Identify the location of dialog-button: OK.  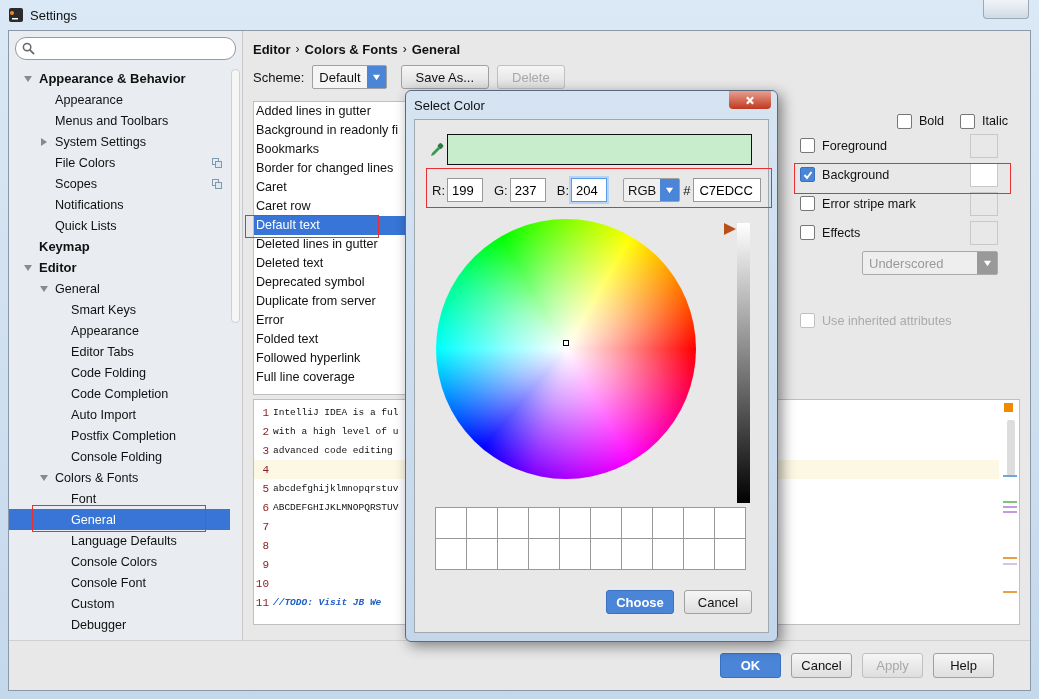
(750, 665).